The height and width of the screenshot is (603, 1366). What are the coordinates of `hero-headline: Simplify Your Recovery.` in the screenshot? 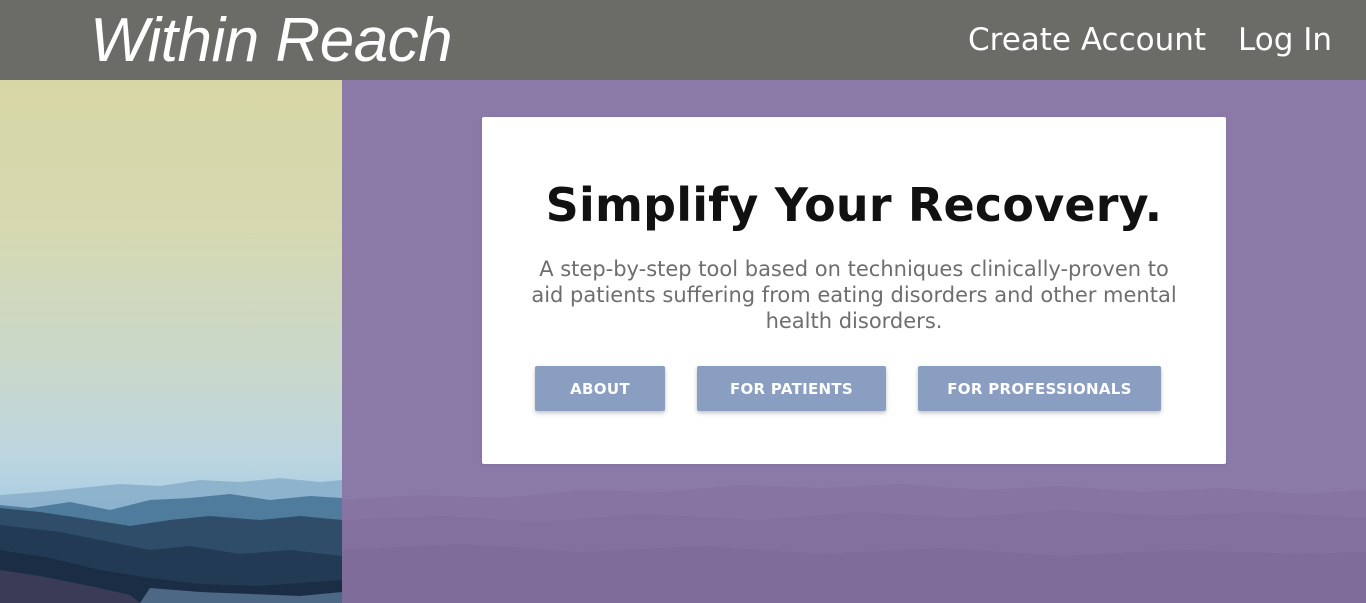 It's located at (854, 205).